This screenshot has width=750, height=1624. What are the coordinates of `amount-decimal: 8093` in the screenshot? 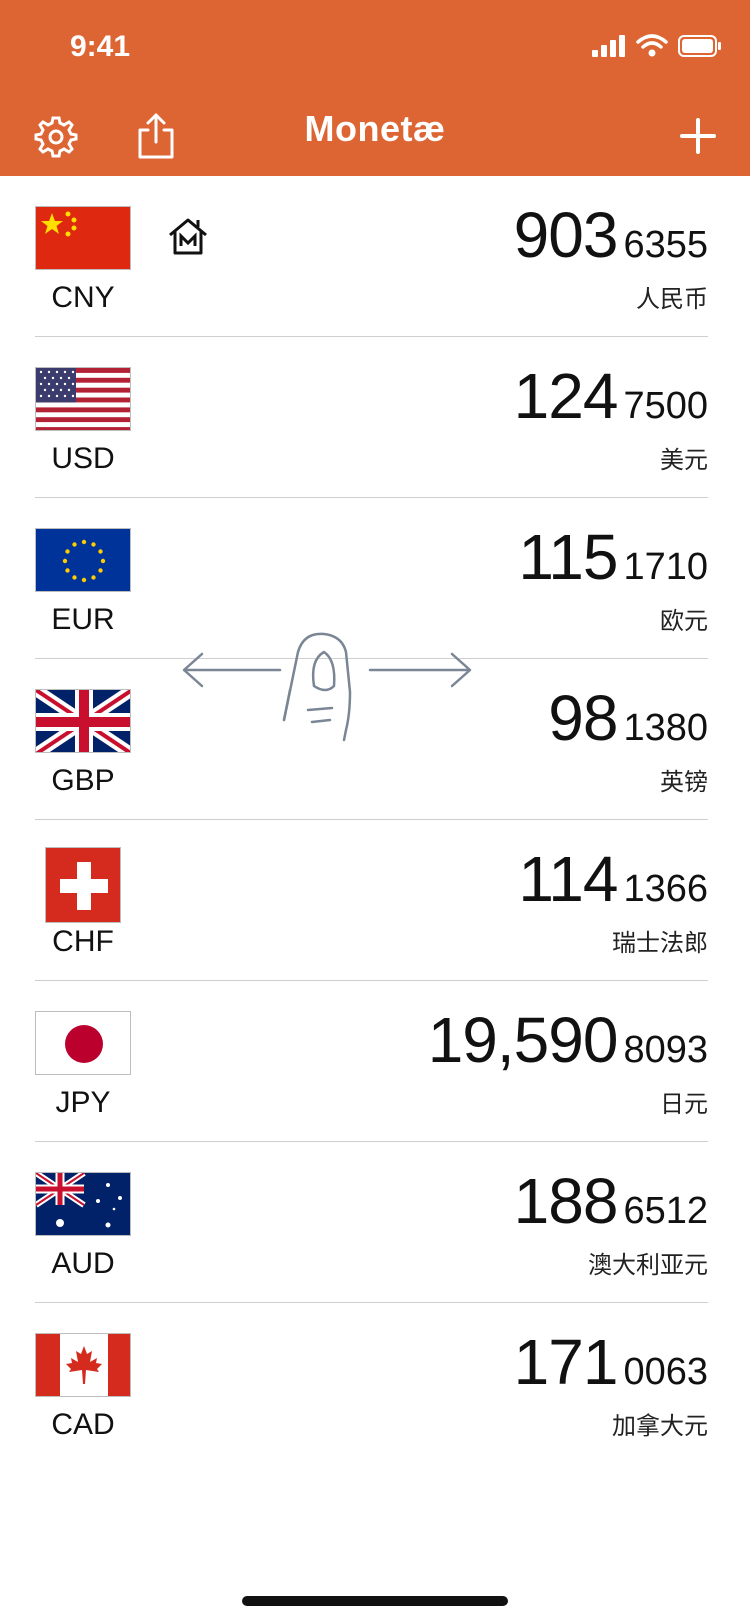 It's located at (665, 1050).